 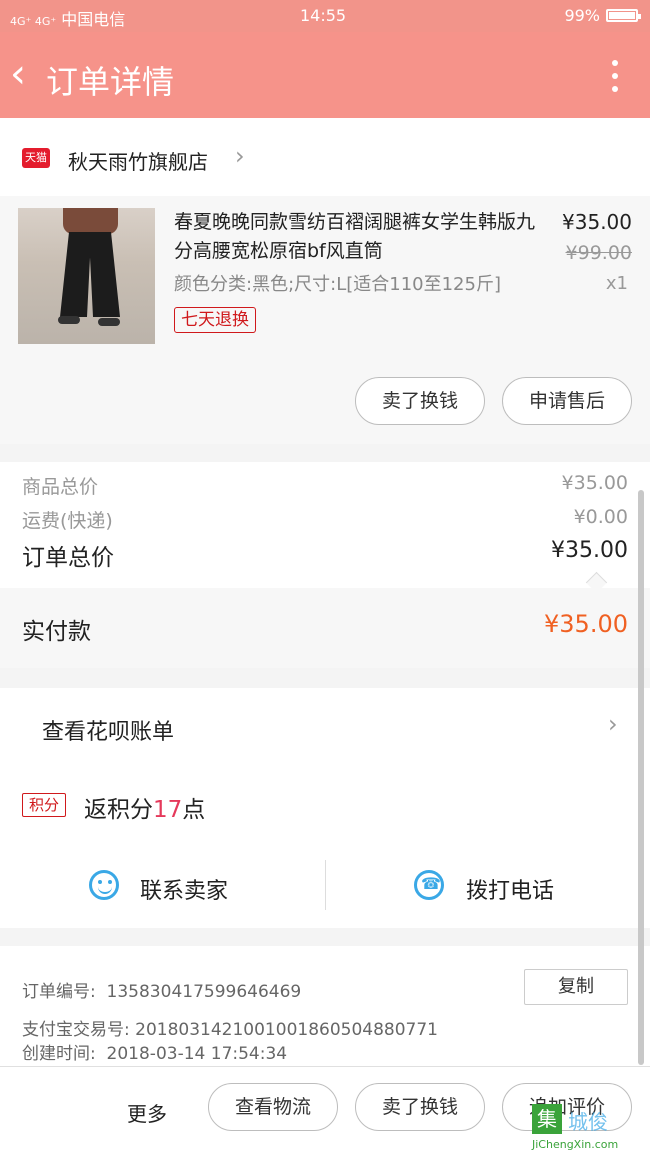 I want to click on page-title: 订单详情, so click(x=110, y=82).